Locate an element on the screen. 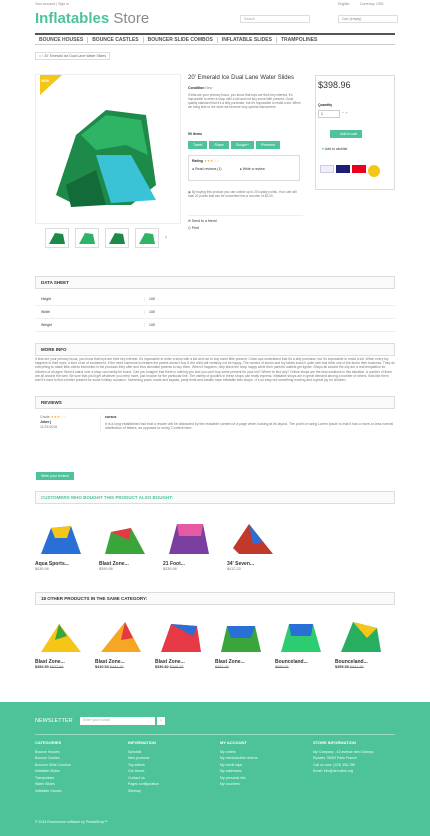 This screenshot has height=836, width=430. read-reviews-link: ● Read reviews (1) is located at coordinates (207, 169).